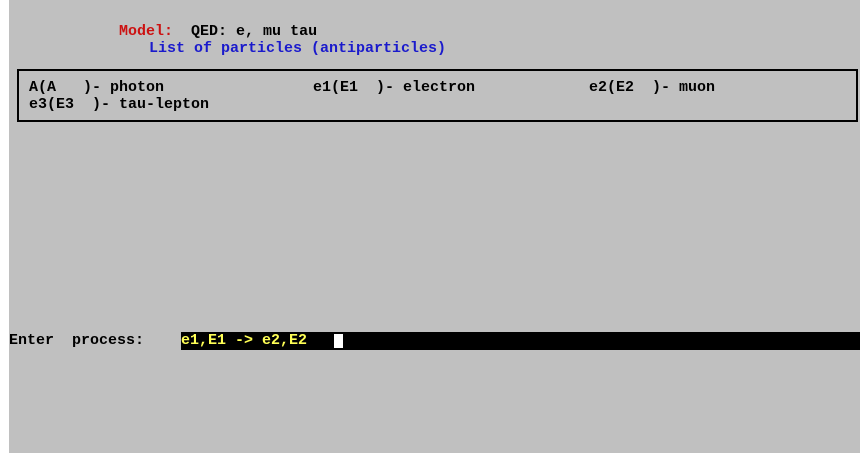  What do you see at coordinates (652, 87) in the screenshot?
I see `particle-item-muon: e2(E2 )- muon` at bounding box center [652, 87].